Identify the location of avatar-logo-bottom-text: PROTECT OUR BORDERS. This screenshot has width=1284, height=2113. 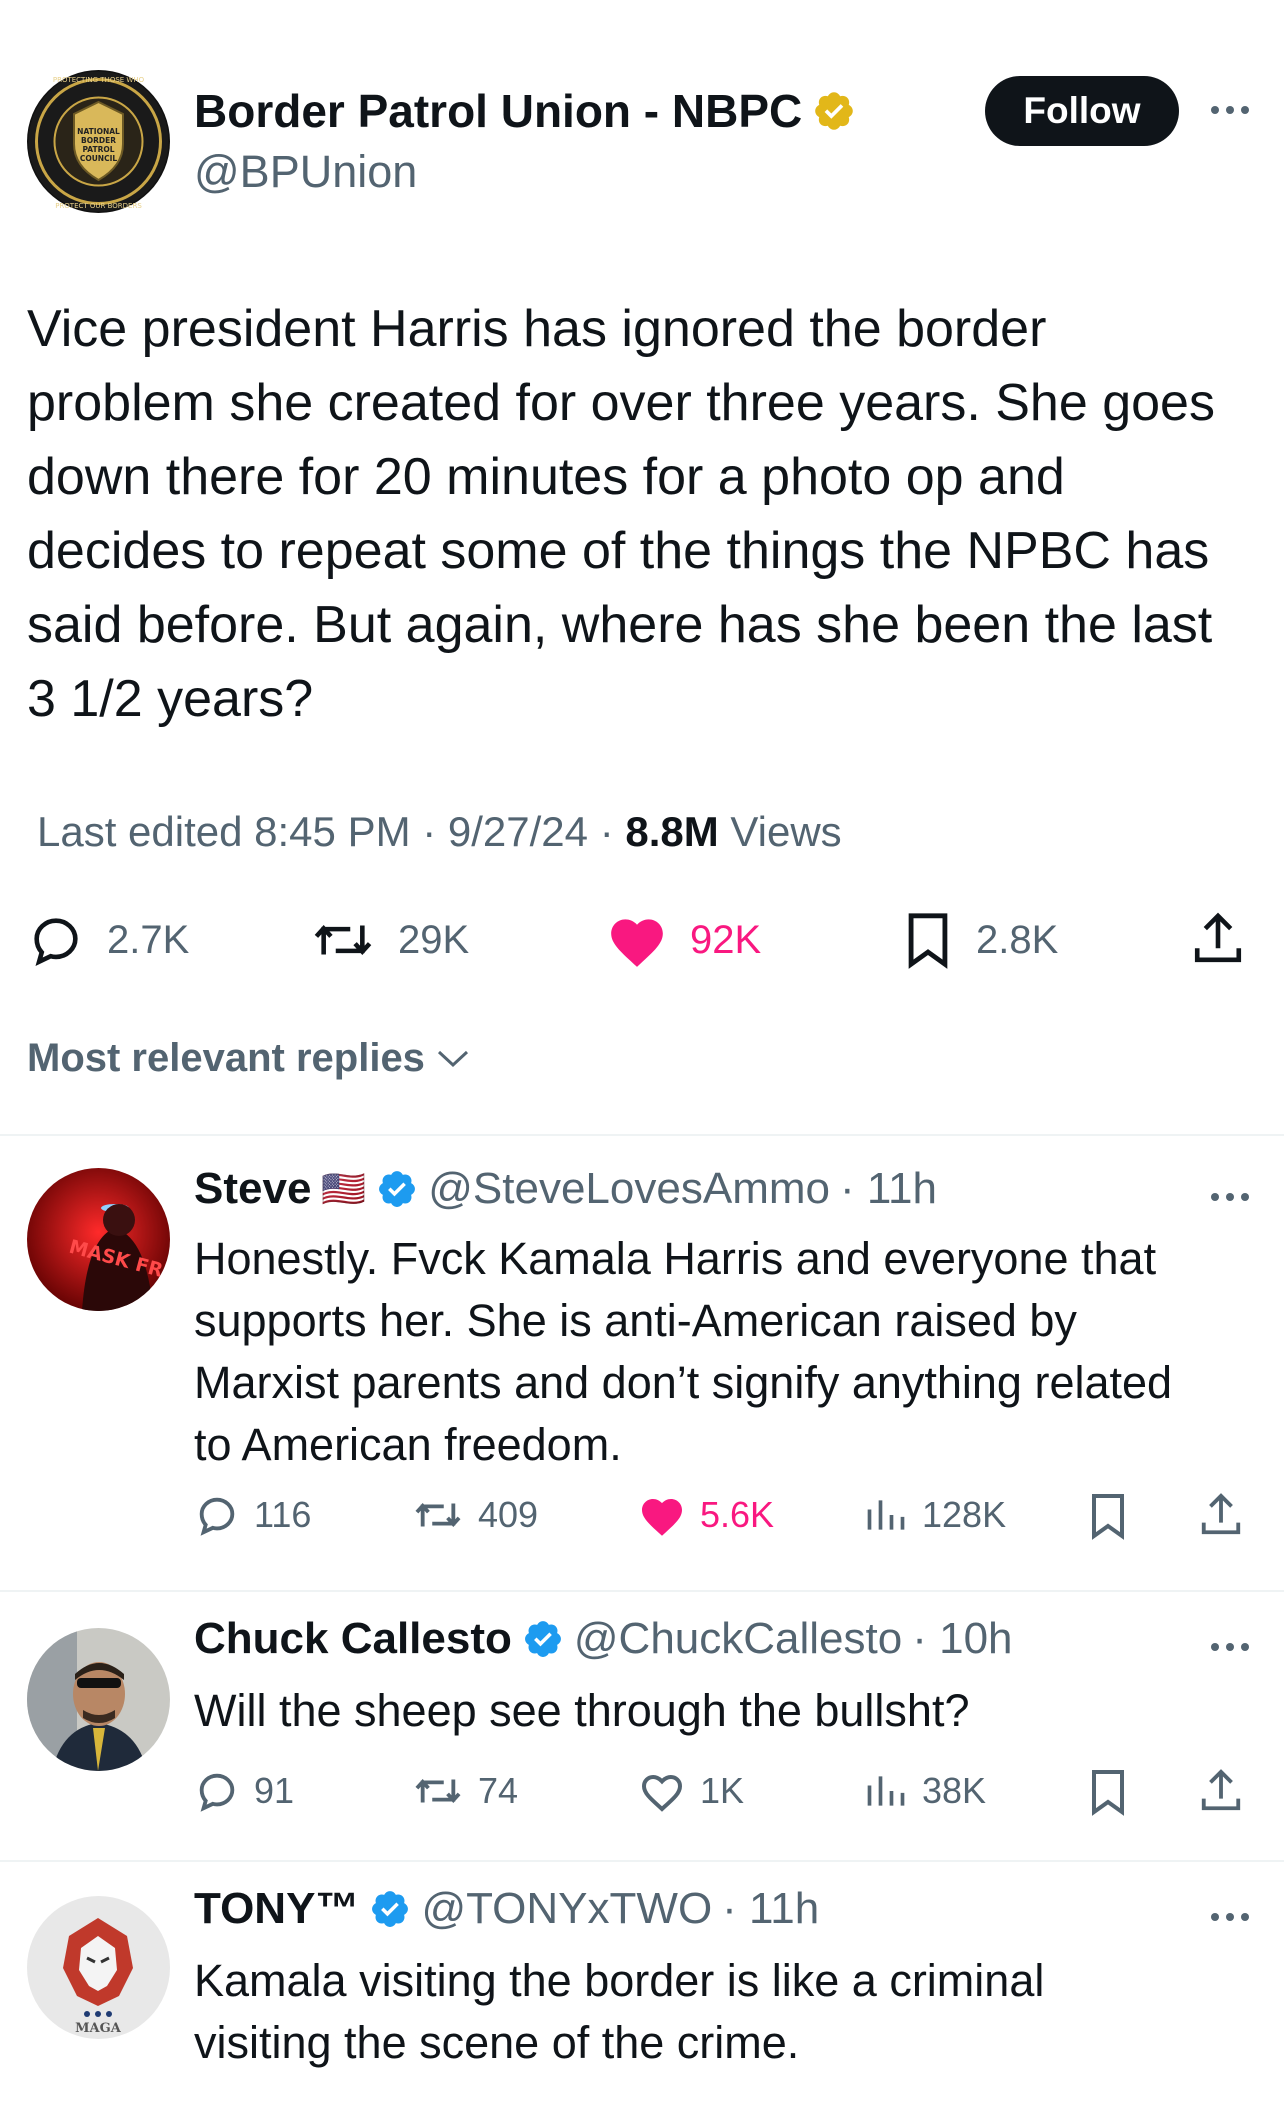
(98, 206).